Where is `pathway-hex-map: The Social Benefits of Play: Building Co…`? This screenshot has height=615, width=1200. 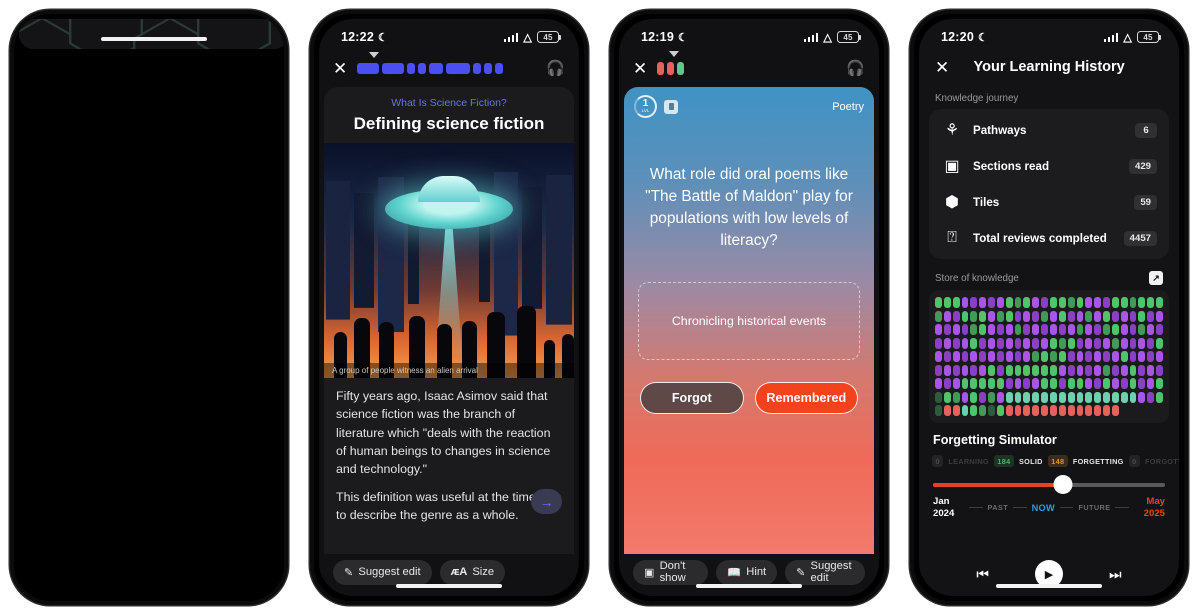 pathway-hex-map: The Social Benefits of Play: Building Co… is located at coordinates (151, 34).